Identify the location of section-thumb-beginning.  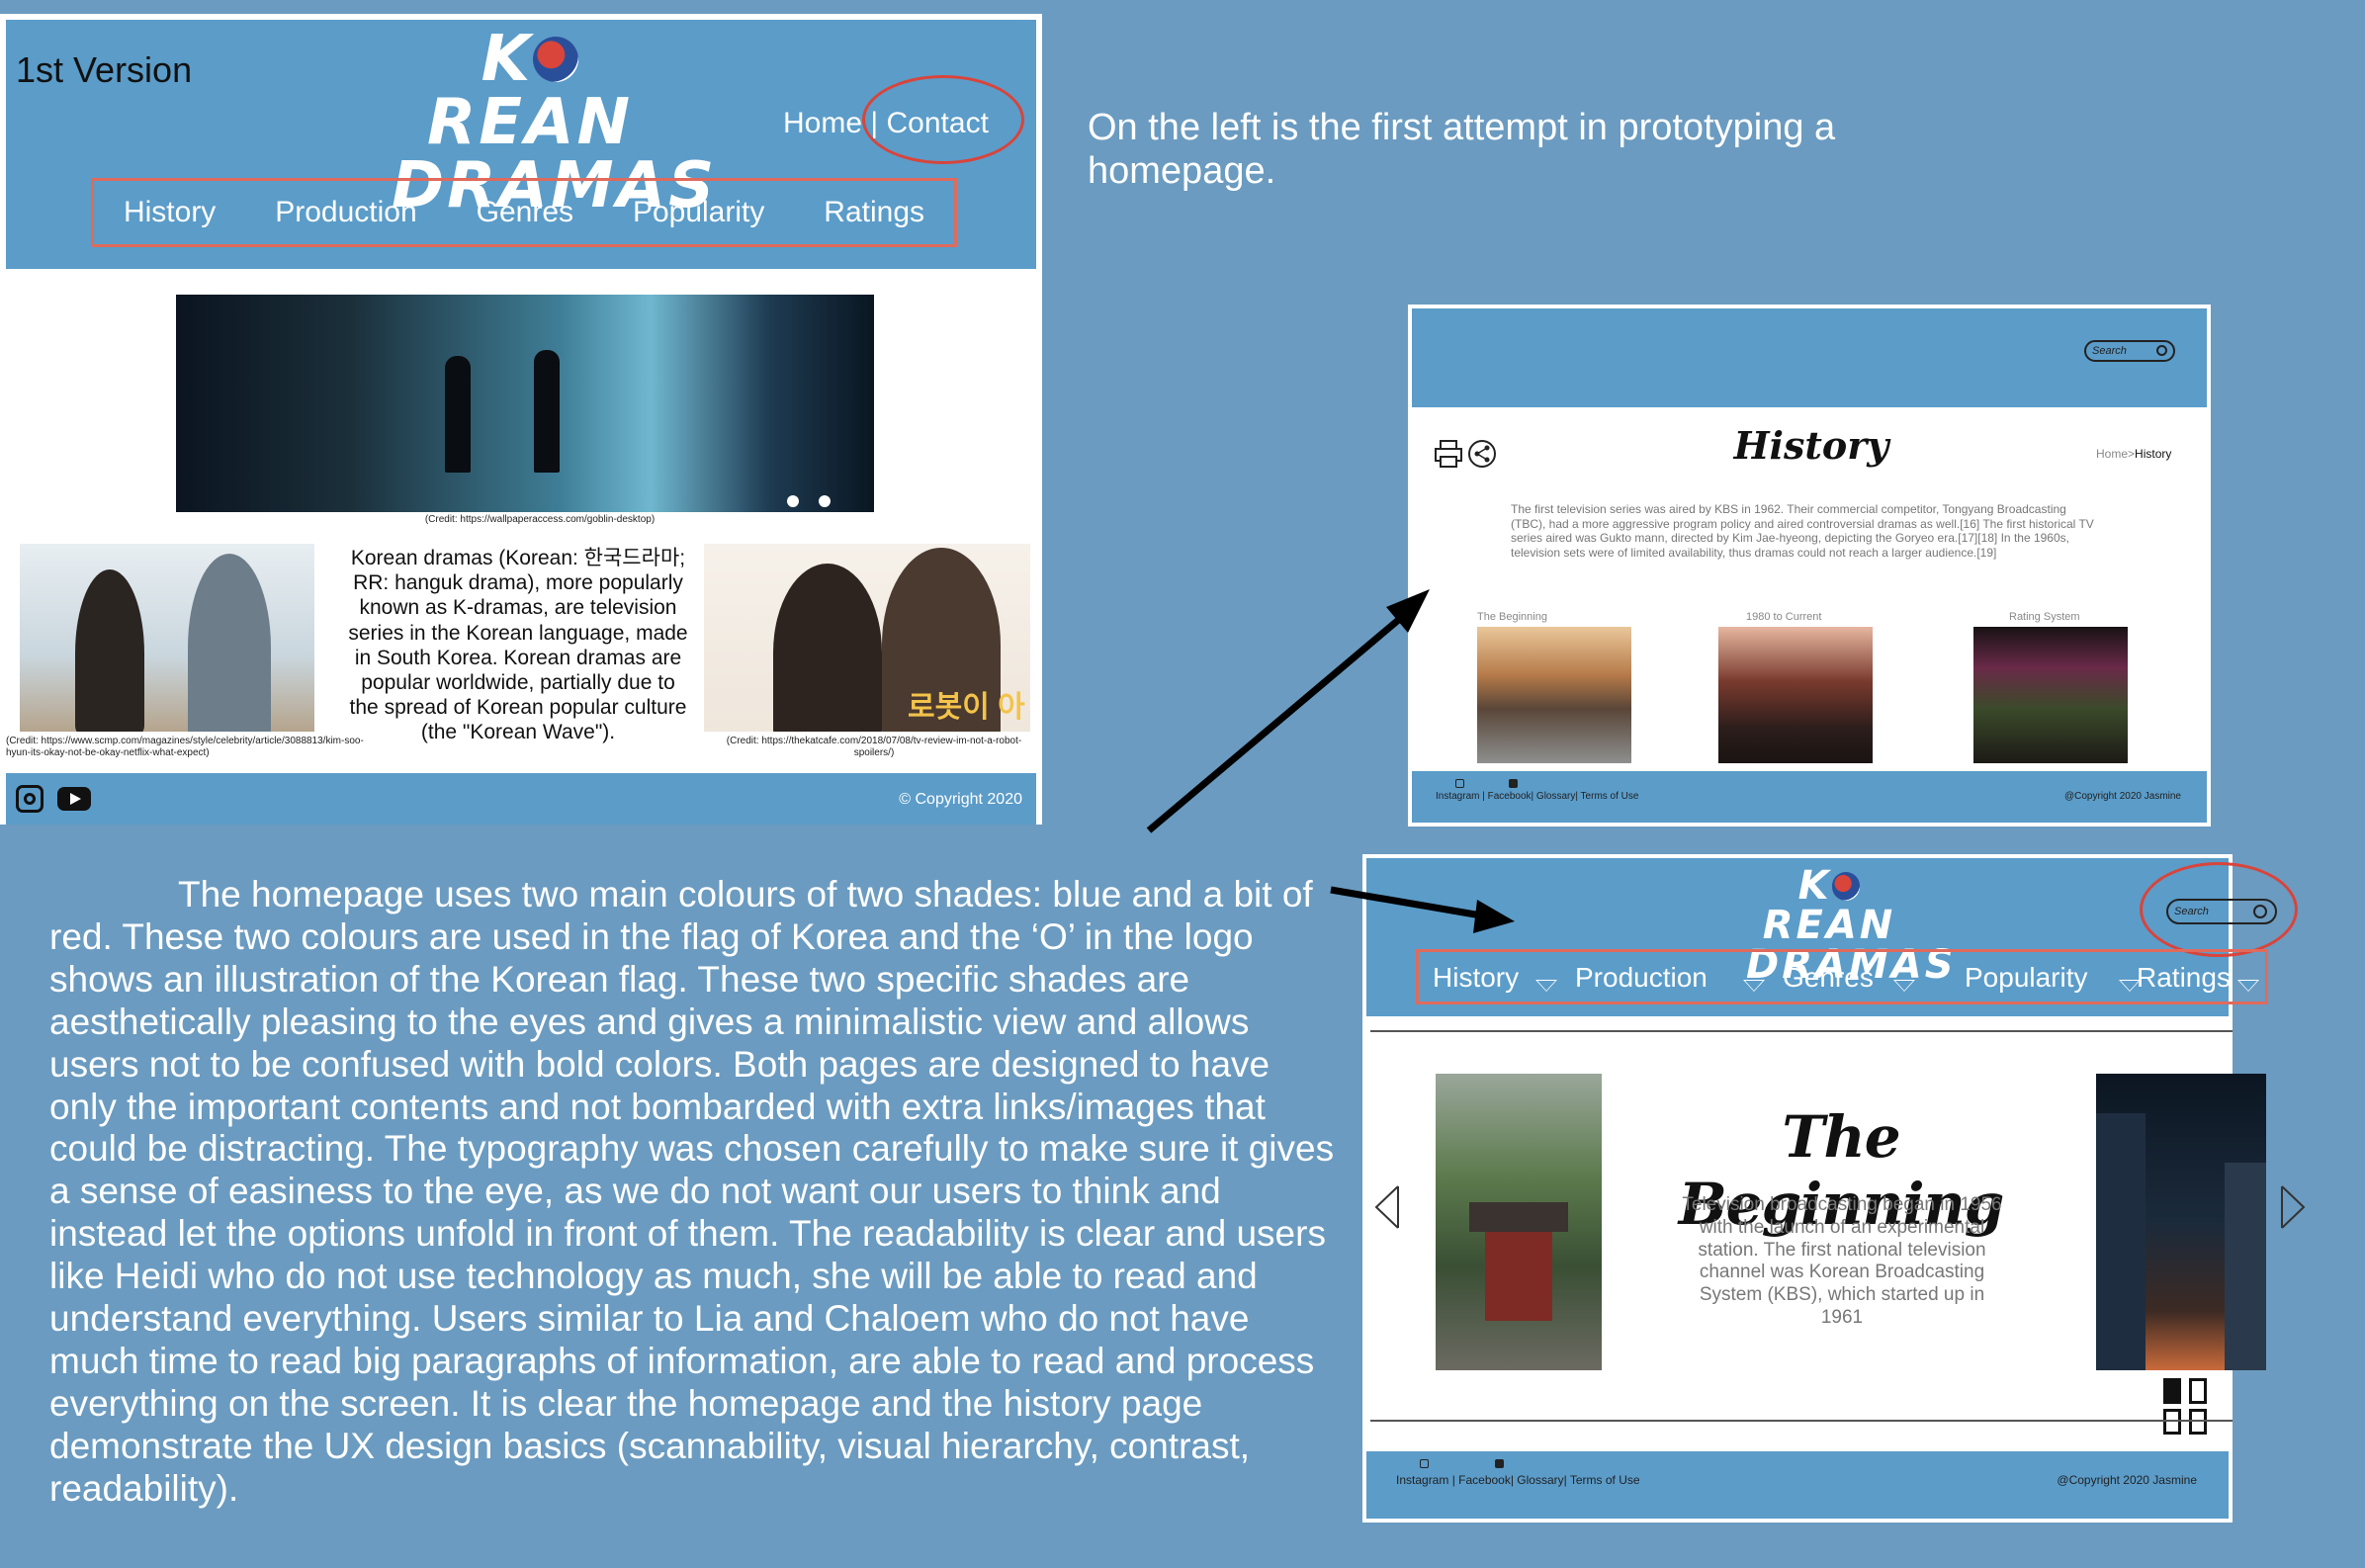
(1554, 695).